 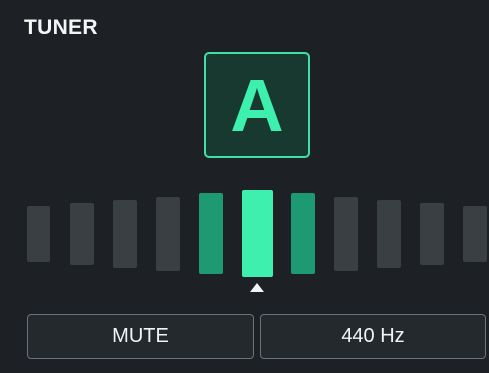 I want to click on tuner-title: TUNER, so click(x=61, y=27).